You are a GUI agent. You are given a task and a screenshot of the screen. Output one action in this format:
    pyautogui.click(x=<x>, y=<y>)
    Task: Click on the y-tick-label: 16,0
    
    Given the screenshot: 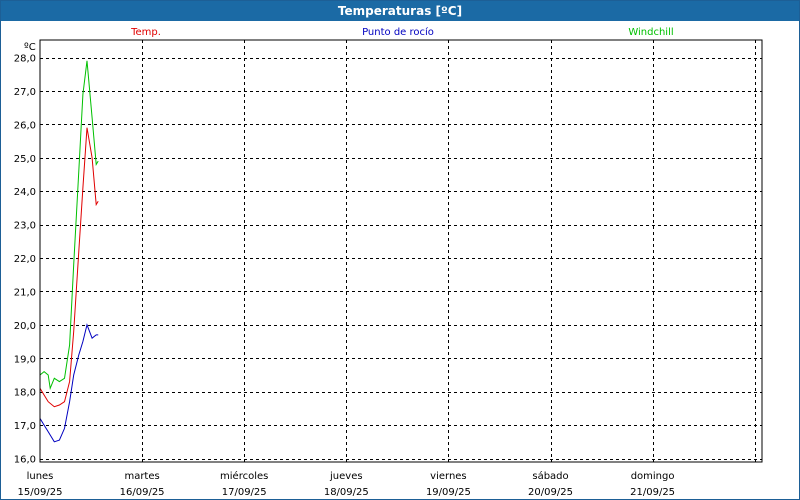 What is the action you would take?
    pyautogui.click(x=25, y=460)
    